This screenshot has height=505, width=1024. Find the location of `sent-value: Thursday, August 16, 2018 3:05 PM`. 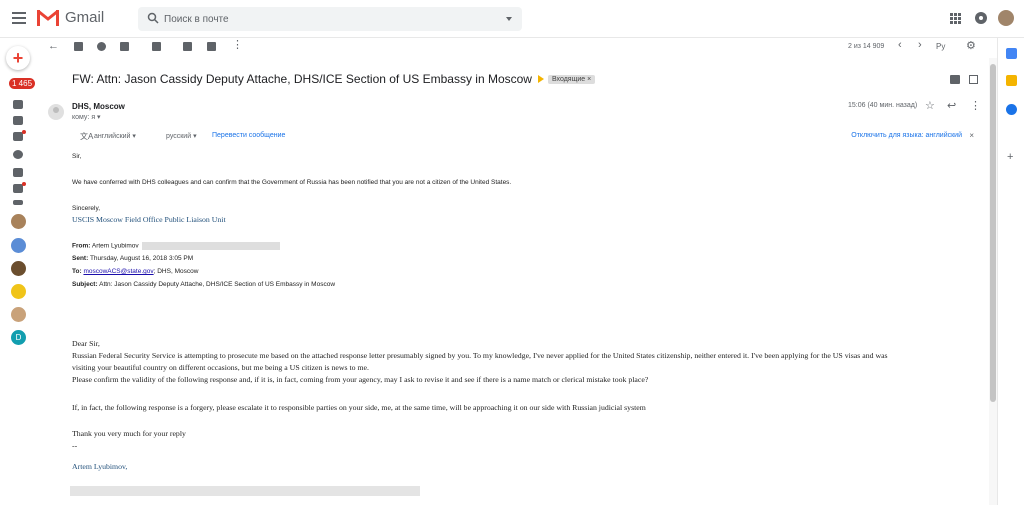

sent-value: Thursday, August 16, 2018 3:05 PM is located at coordinates (141, 258).